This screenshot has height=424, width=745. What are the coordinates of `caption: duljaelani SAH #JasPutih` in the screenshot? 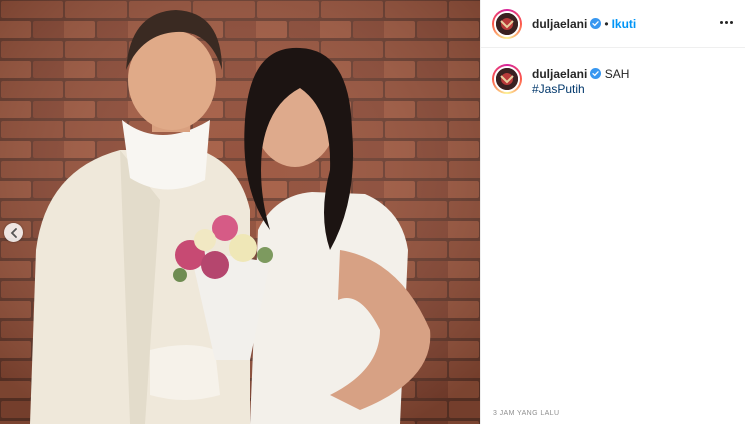 It's located at (560, 80).